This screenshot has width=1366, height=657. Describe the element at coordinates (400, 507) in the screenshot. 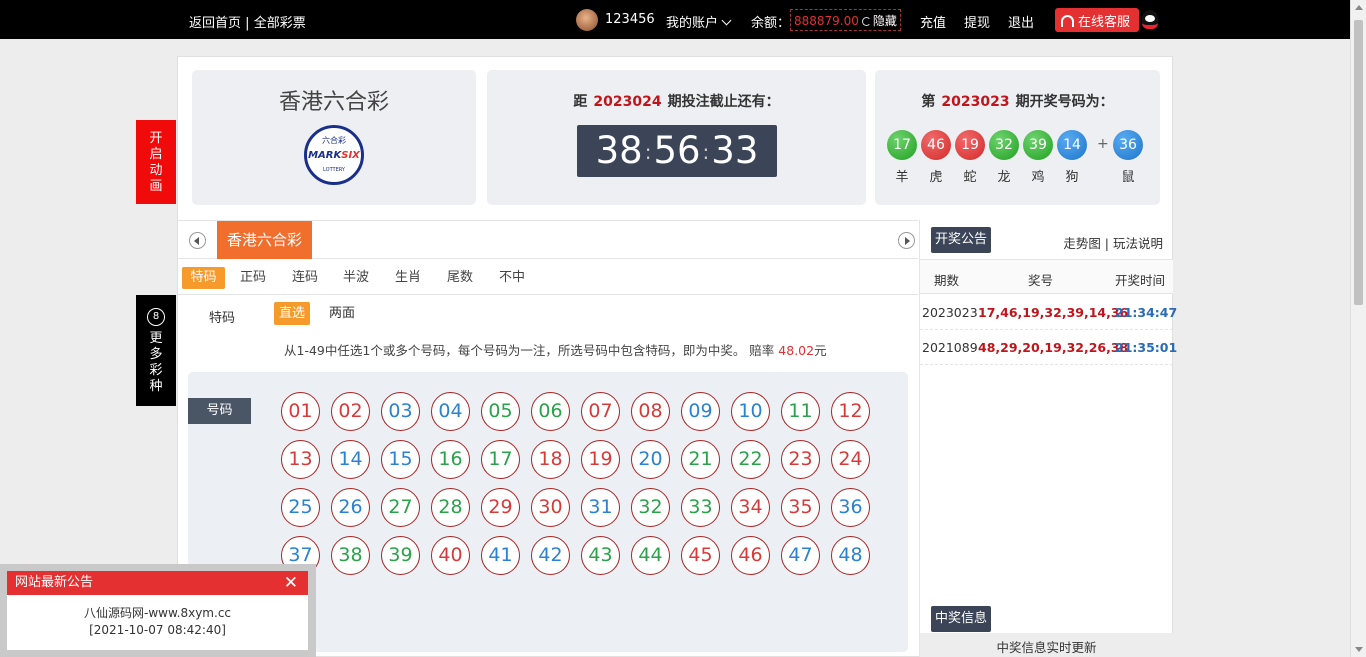

I see `number-ball: 27` at that location.